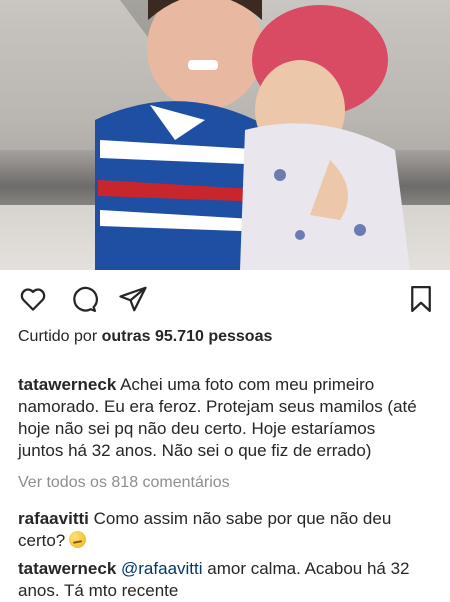 This screenshot has width=450, height=602. I want to click on comment-username: tatawerneck, so click(67, 568).